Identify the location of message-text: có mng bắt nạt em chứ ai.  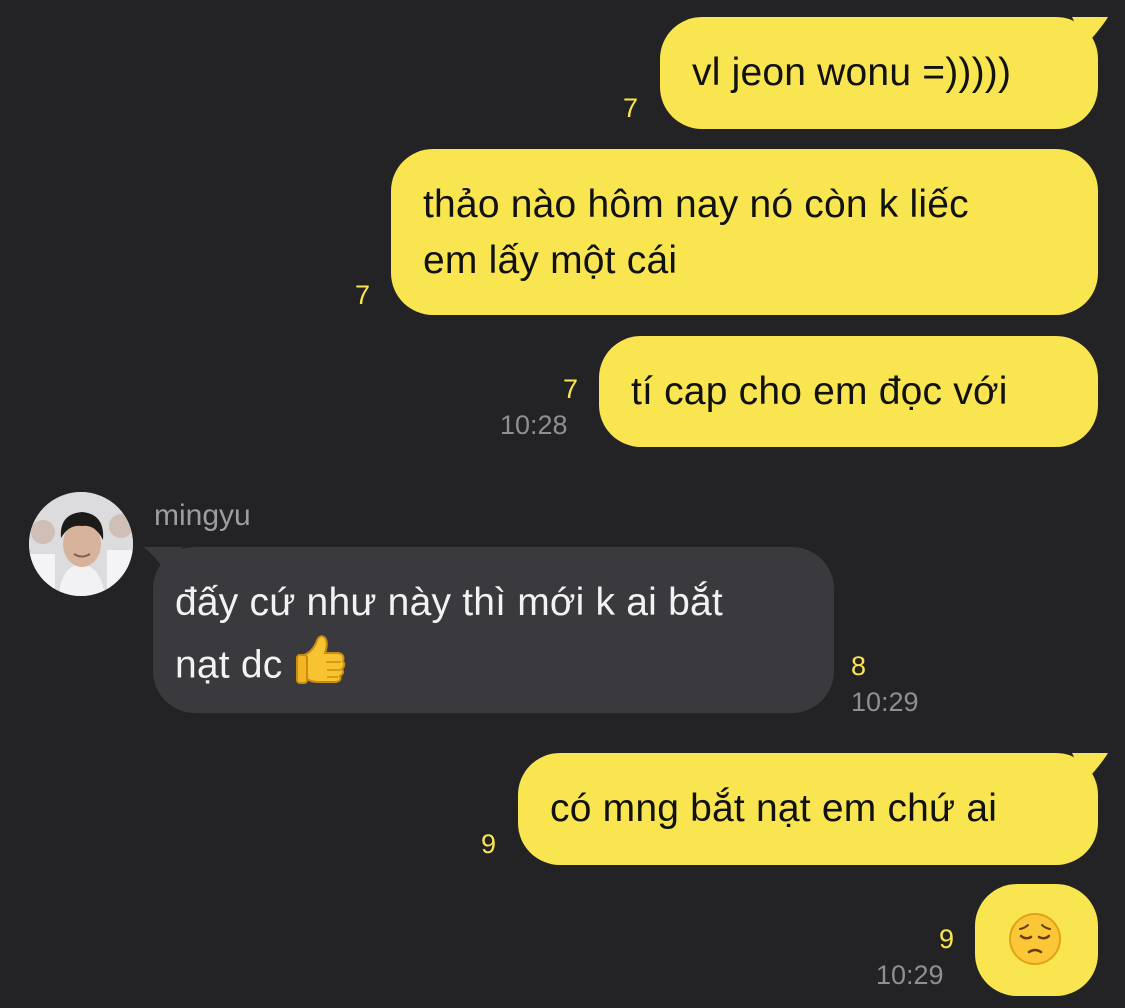
(774, 808).